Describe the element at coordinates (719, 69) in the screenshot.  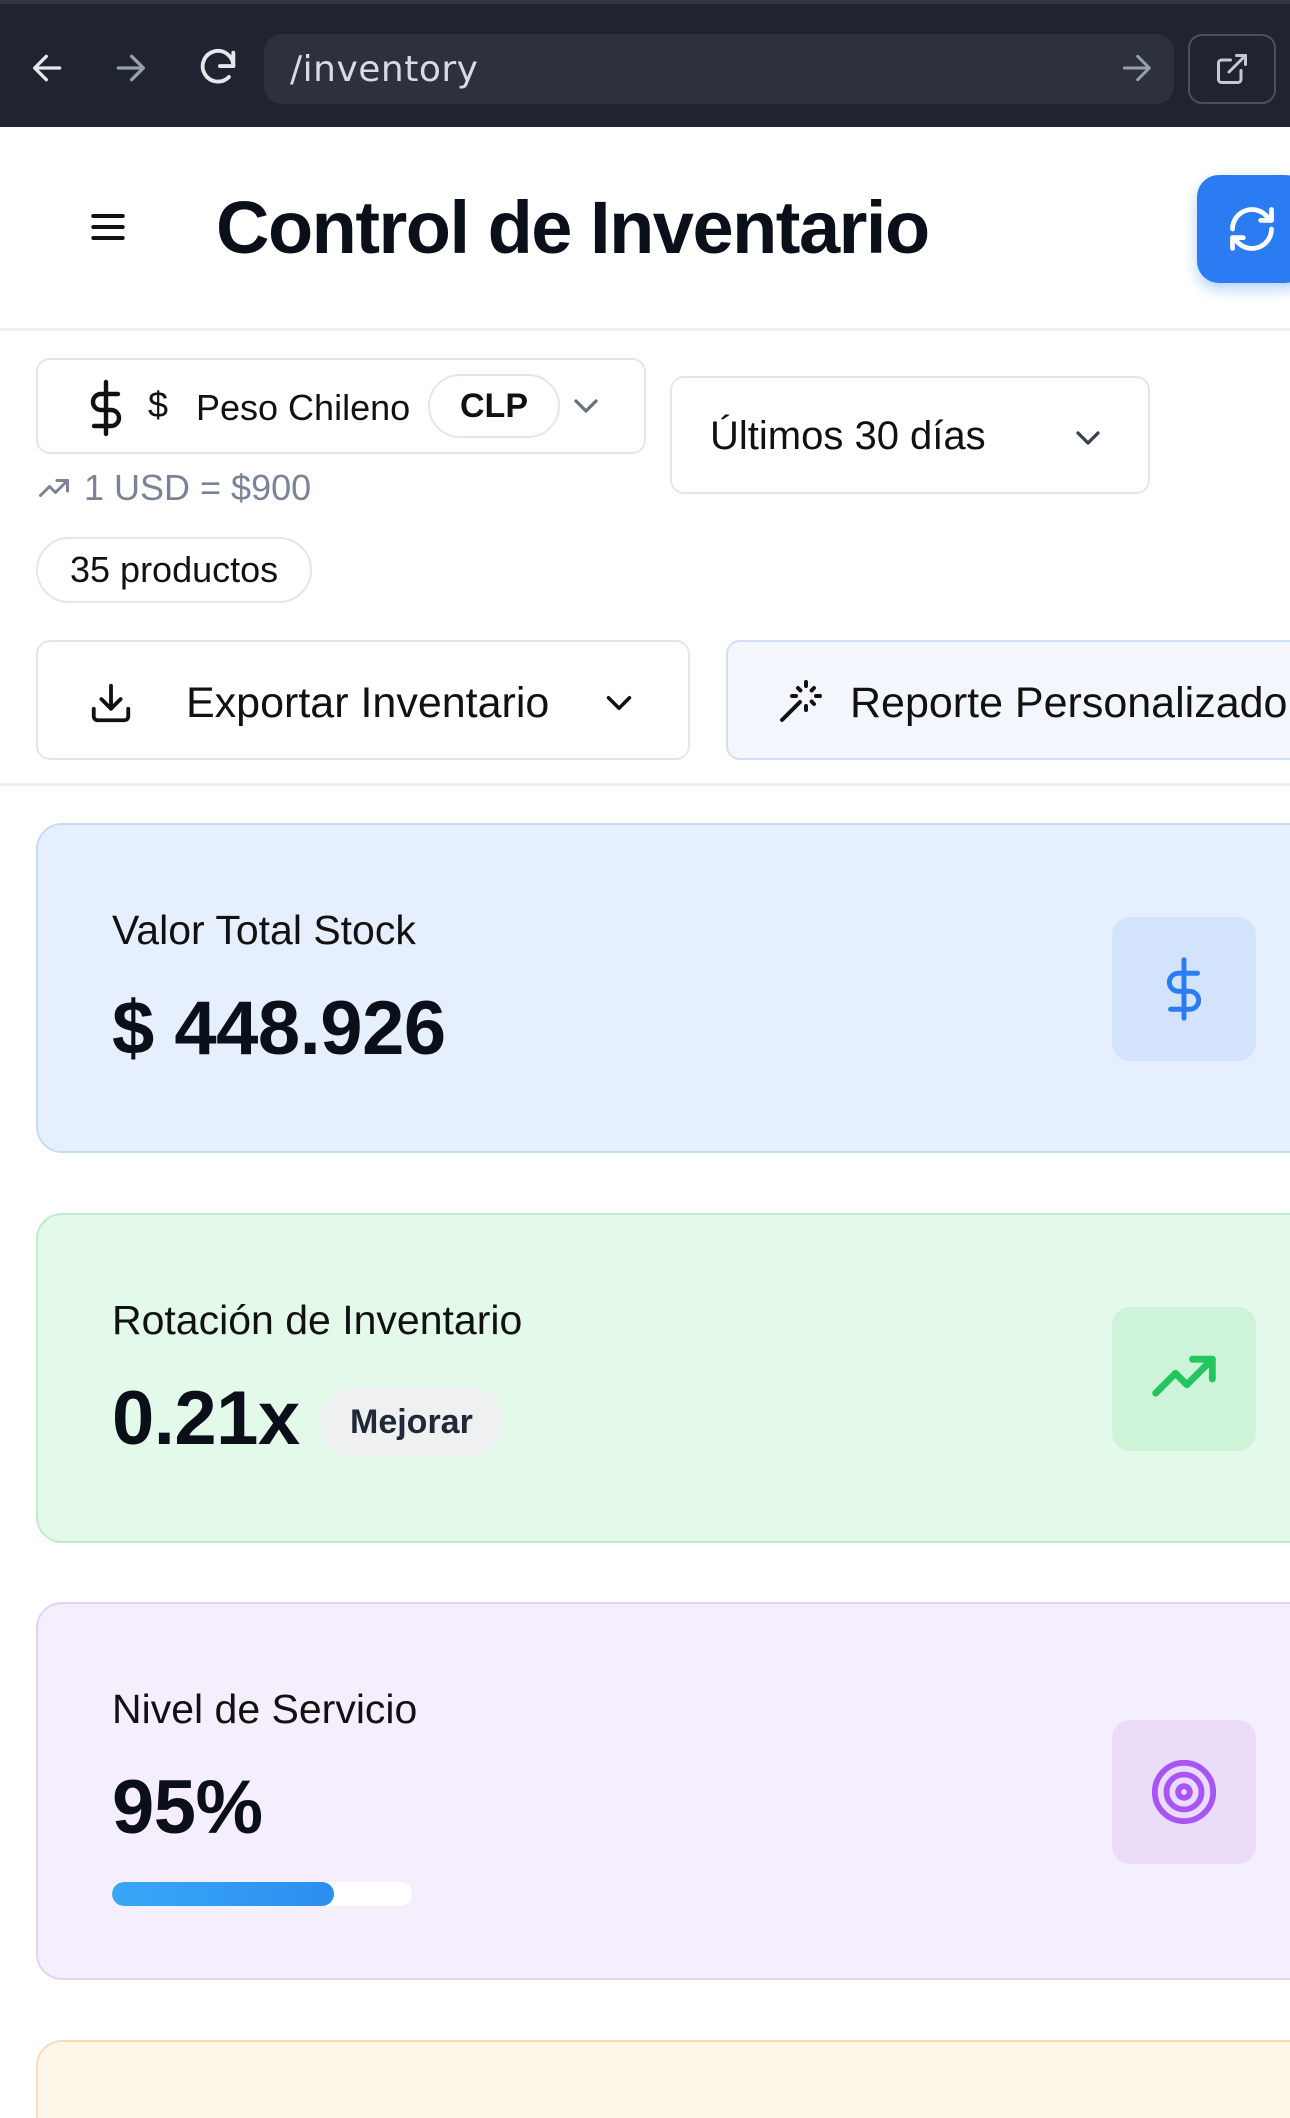
I see `address-bar: /inventory` at that location.